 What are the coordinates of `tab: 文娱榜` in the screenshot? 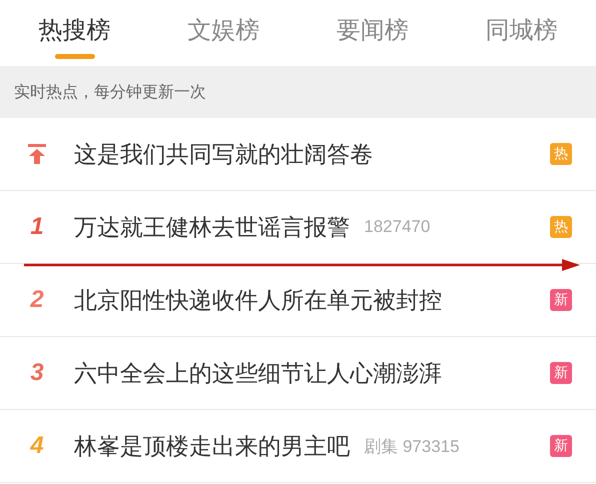 It's located at (223, 33).